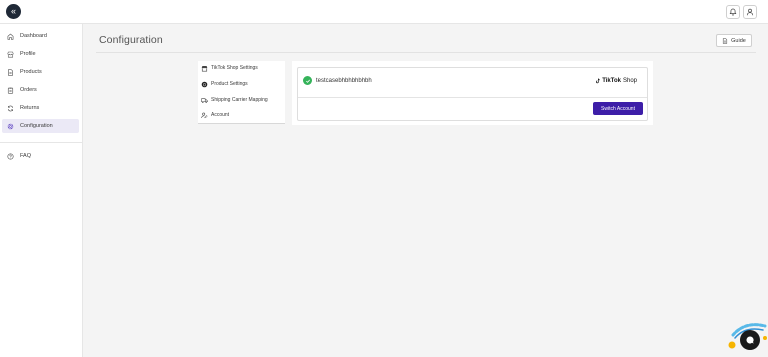  Describe the element at coordinates (33, 36) in the screenshot. I see `sidebar-item-label: Dashboard` at that location.